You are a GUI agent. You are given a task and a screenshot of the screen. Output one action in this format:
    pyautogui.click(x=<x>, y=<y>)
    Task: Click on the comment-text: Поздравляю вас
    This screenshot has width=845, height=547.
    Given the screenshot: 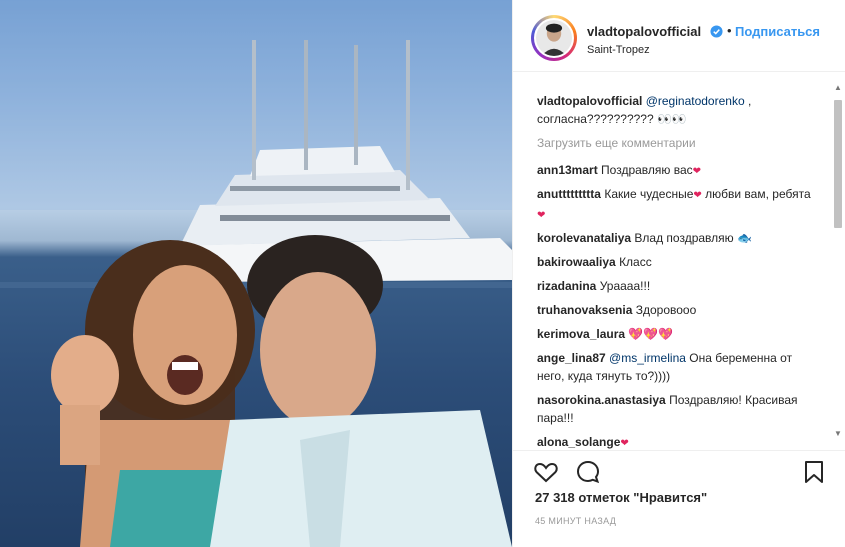 What is the action you would take?
    pyautogui.click(x=647, y=170)
    